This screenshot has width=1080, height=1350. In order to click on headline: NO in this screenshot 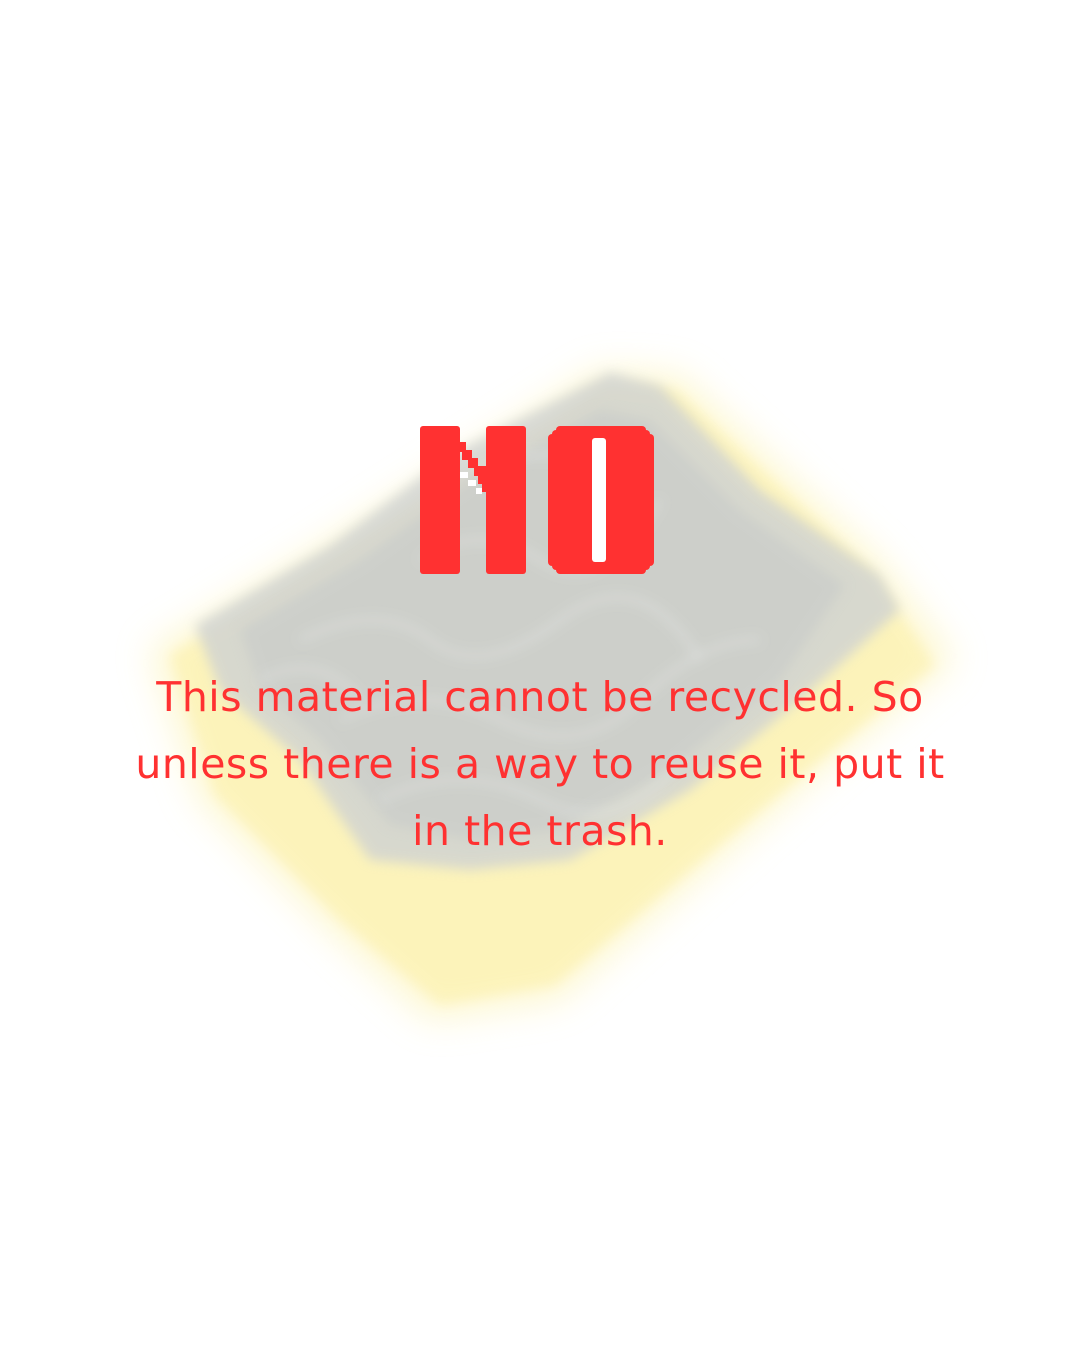, I will do `click(540, 500)`.